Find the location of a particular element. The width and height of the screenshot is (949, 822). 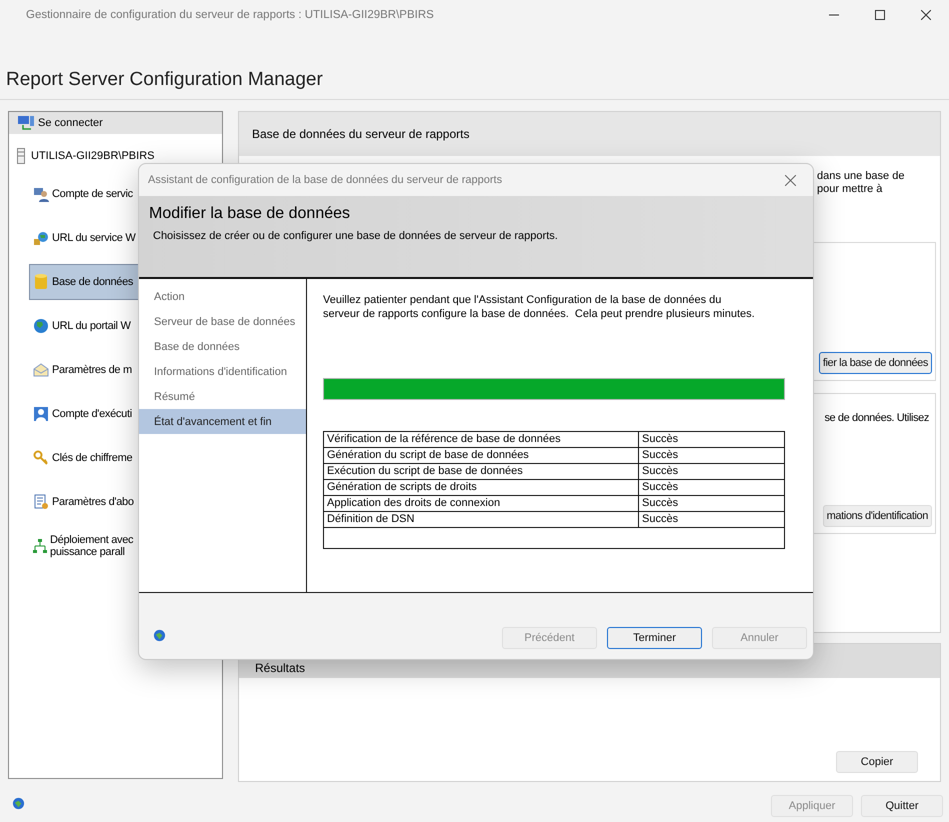

description-text: se de données. Utilisez is located at coordinates (876, 418).